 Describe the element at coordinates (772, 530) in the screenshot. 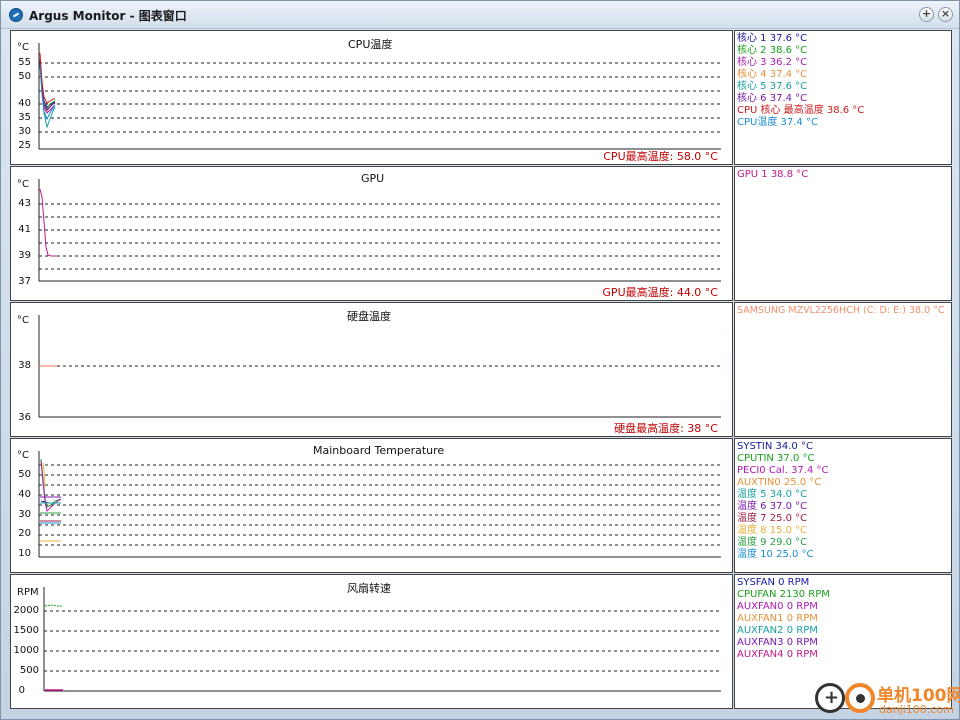

I see `legend-item: 温度 8 15.0 °C` at that location.